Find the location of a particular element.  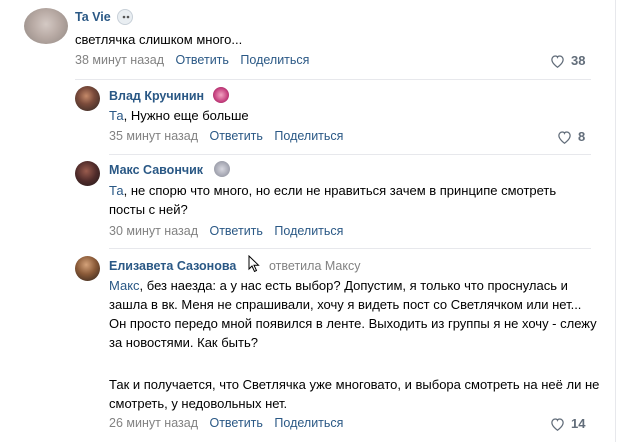

reply-target-label: ответила Максу is located at coordinates (314, 266).